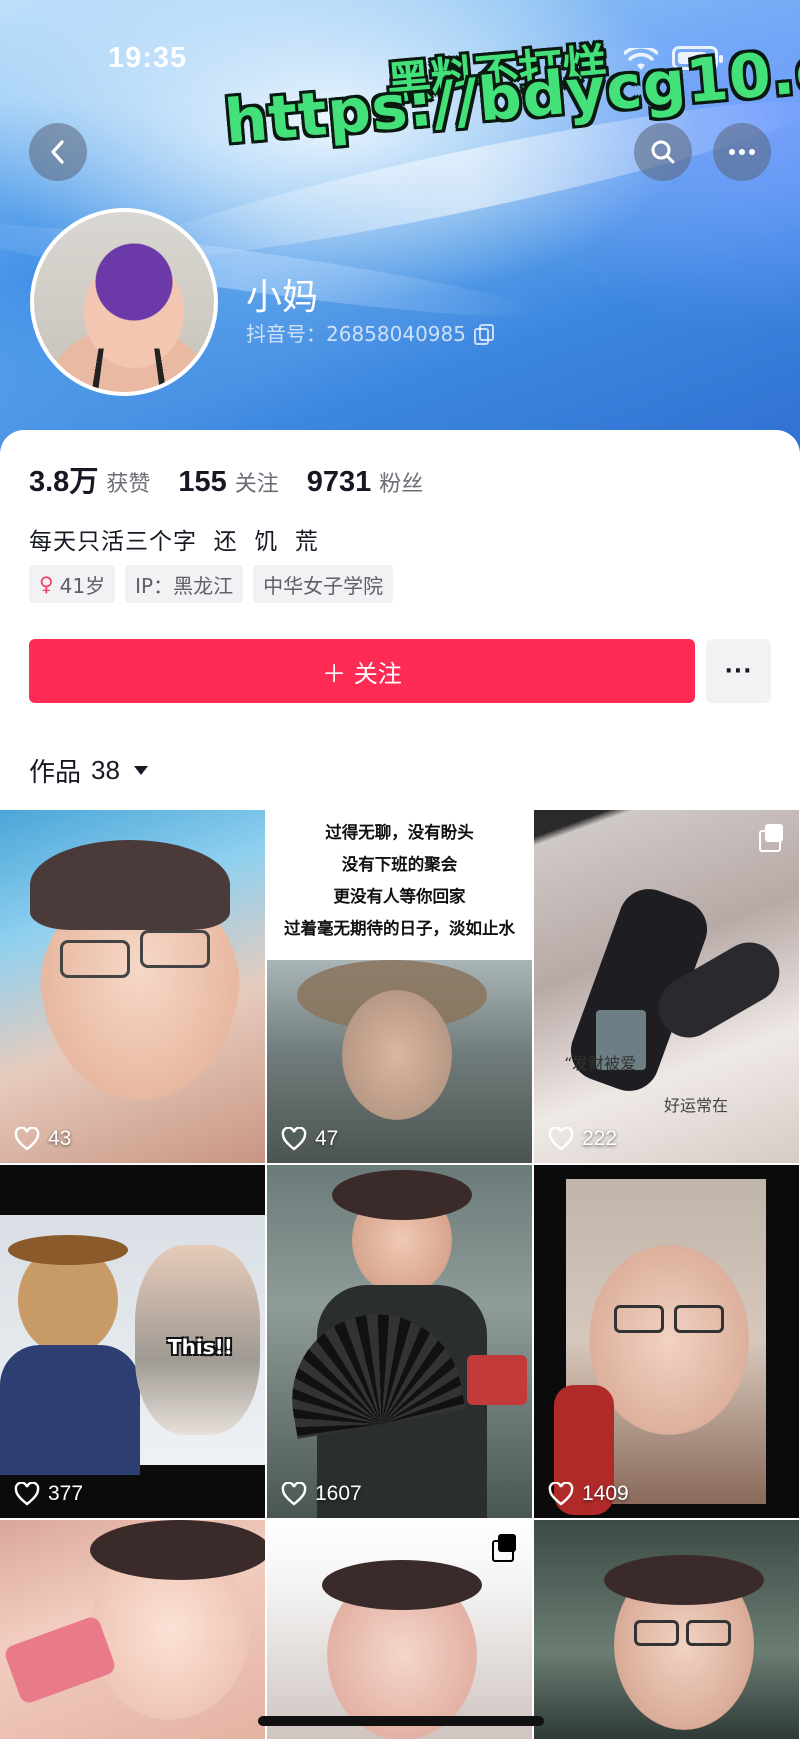 Image resolution: width=800 pixels, height=1739 pixels. I want to click on search-button, so click(663, 152).